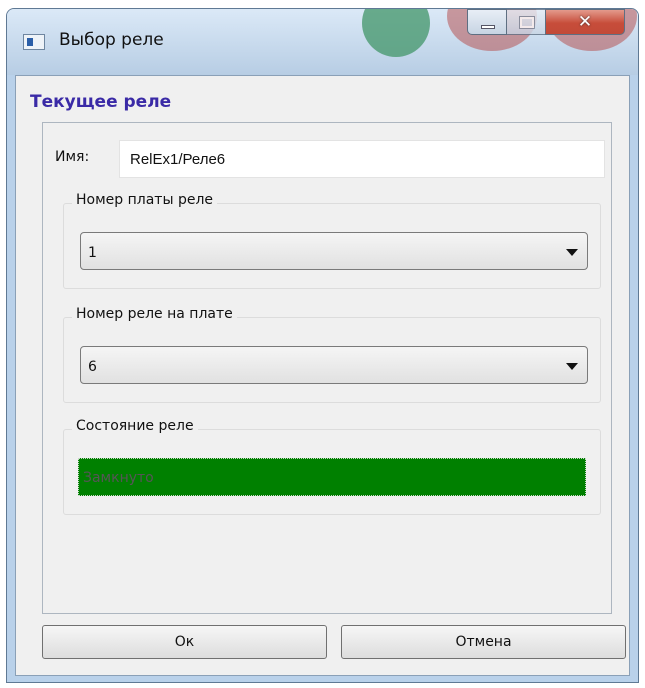 This screenshot has width=645, height=688. I want to click on close-icon: ✕, so click(585, 22).